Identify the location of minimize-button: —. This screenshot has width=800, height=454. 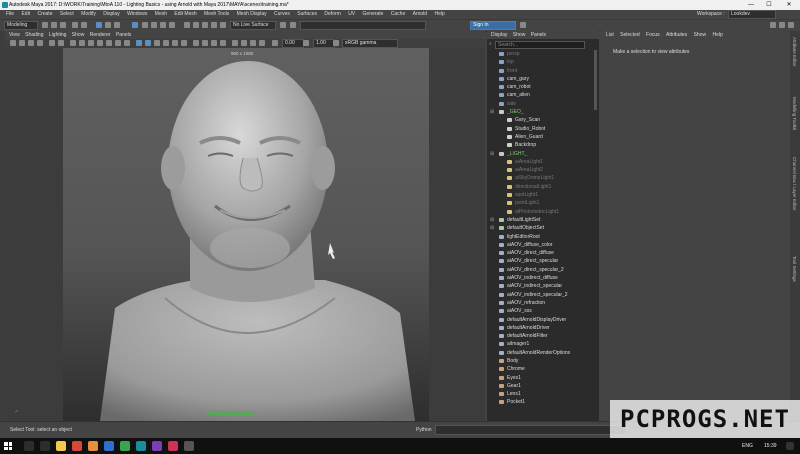
(751, 5).